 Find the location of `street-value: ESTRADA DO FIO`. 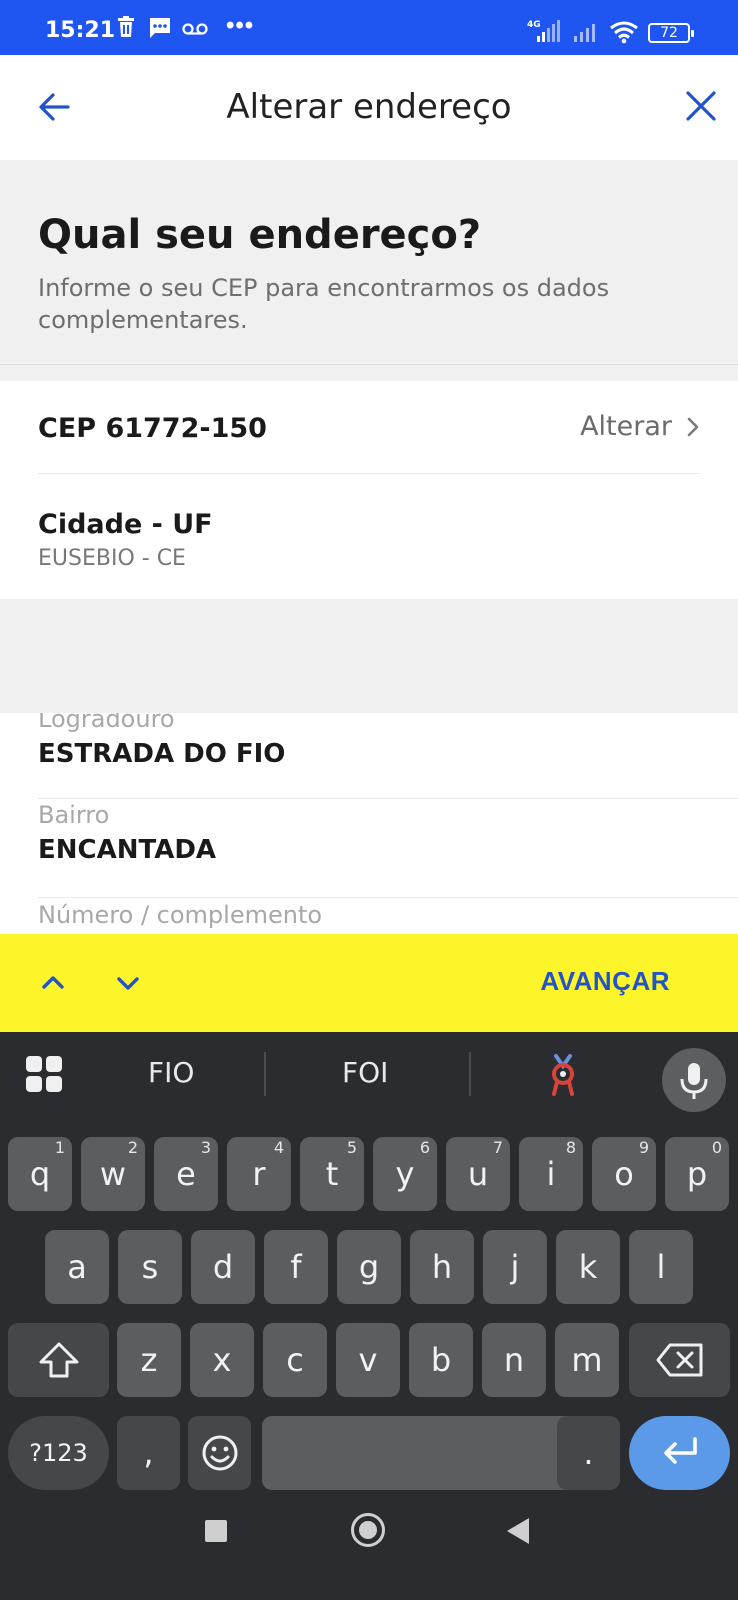

street-value: ESTRADA DO FIO is located at coordinates (388, 754).